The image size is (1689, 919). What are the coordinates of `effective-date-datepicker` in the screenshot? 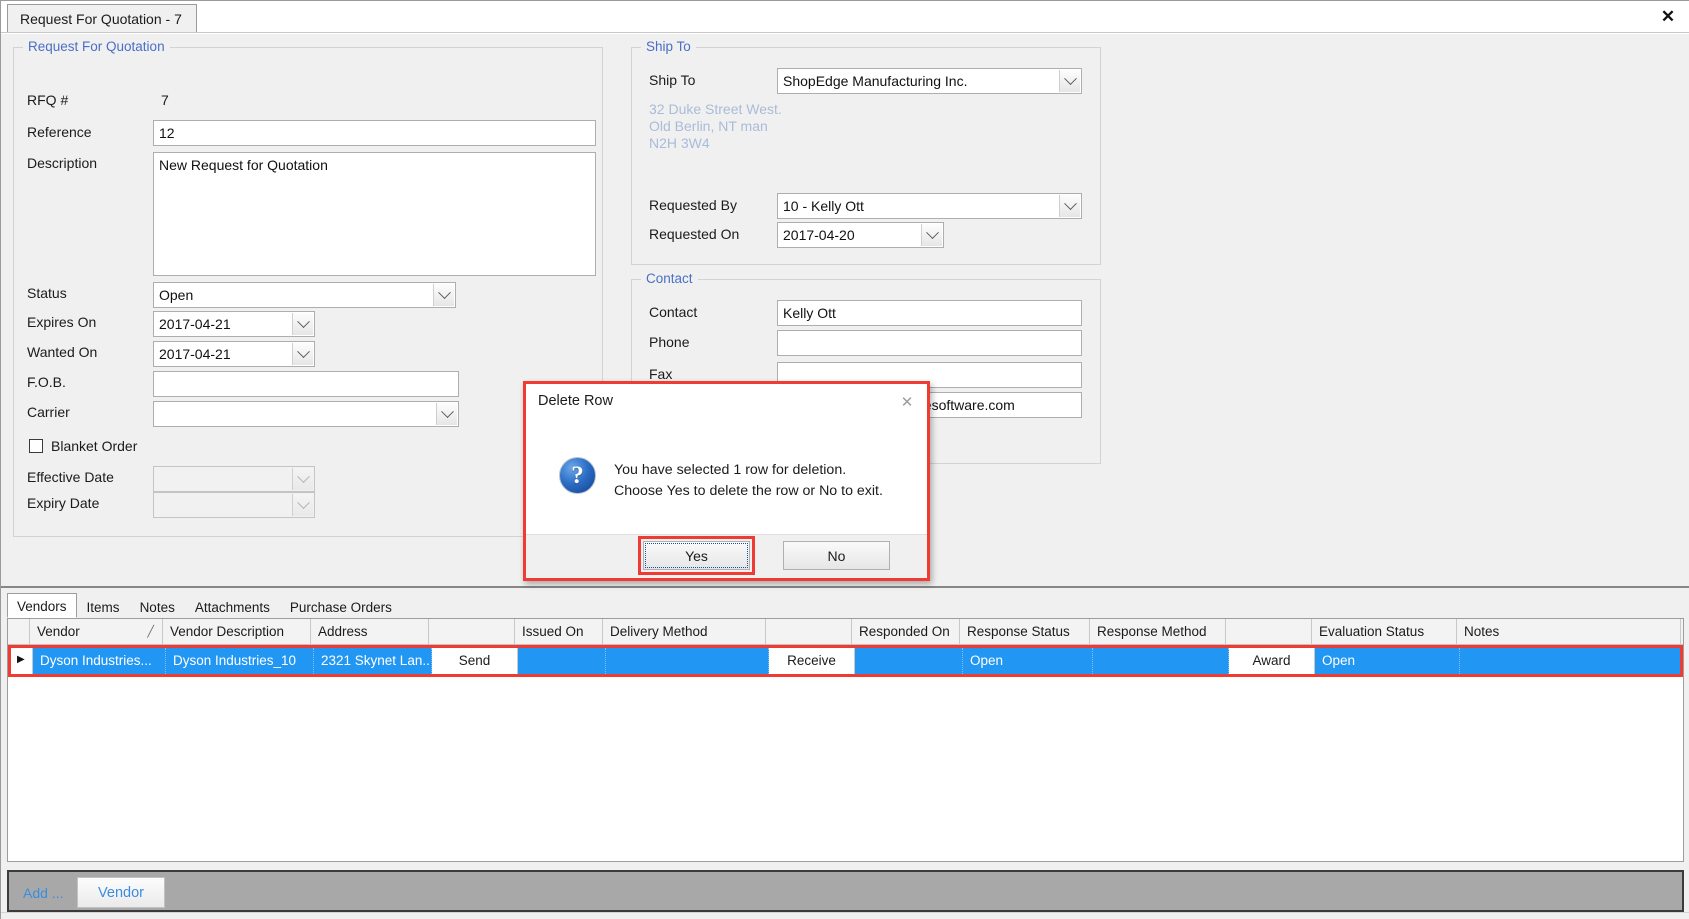 It's located at (234, 479).